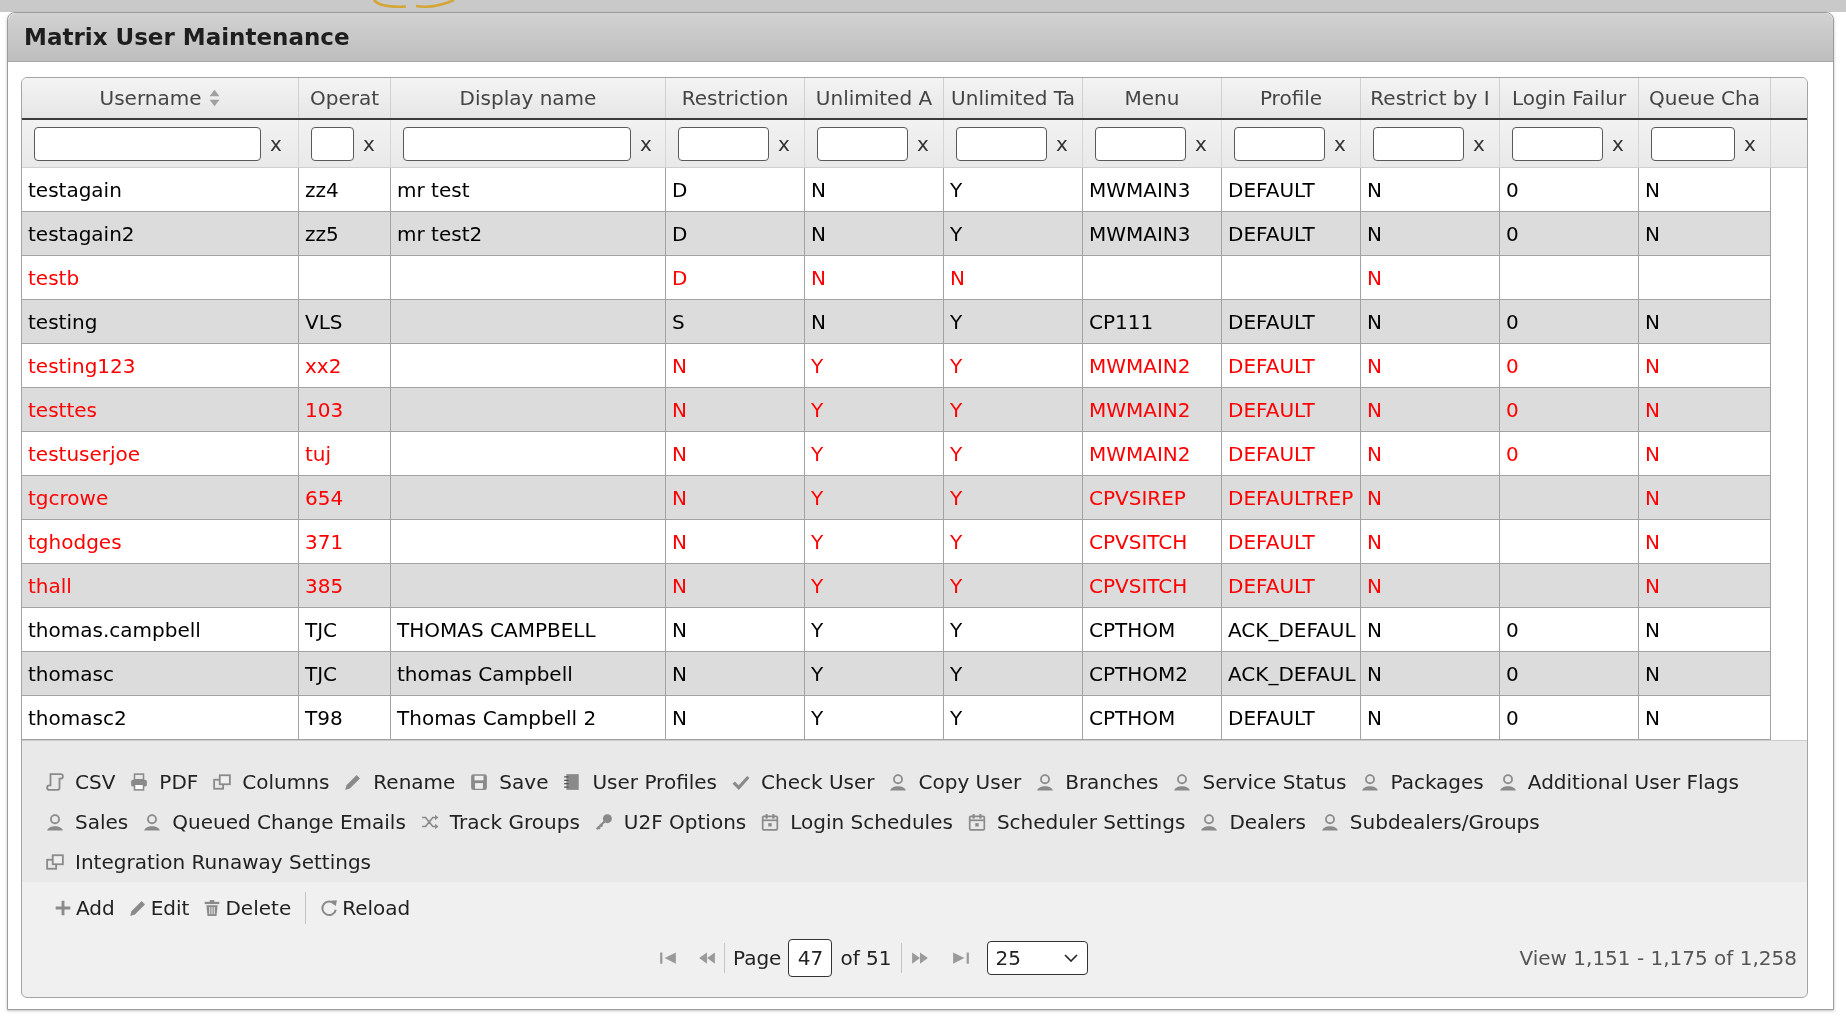 This screenshot has height=1026, width=1846. What do you see at coordinates (84, 453) in the screenshot?
I see `table-cell: testuserjoe` at bounding box center [84, 453].